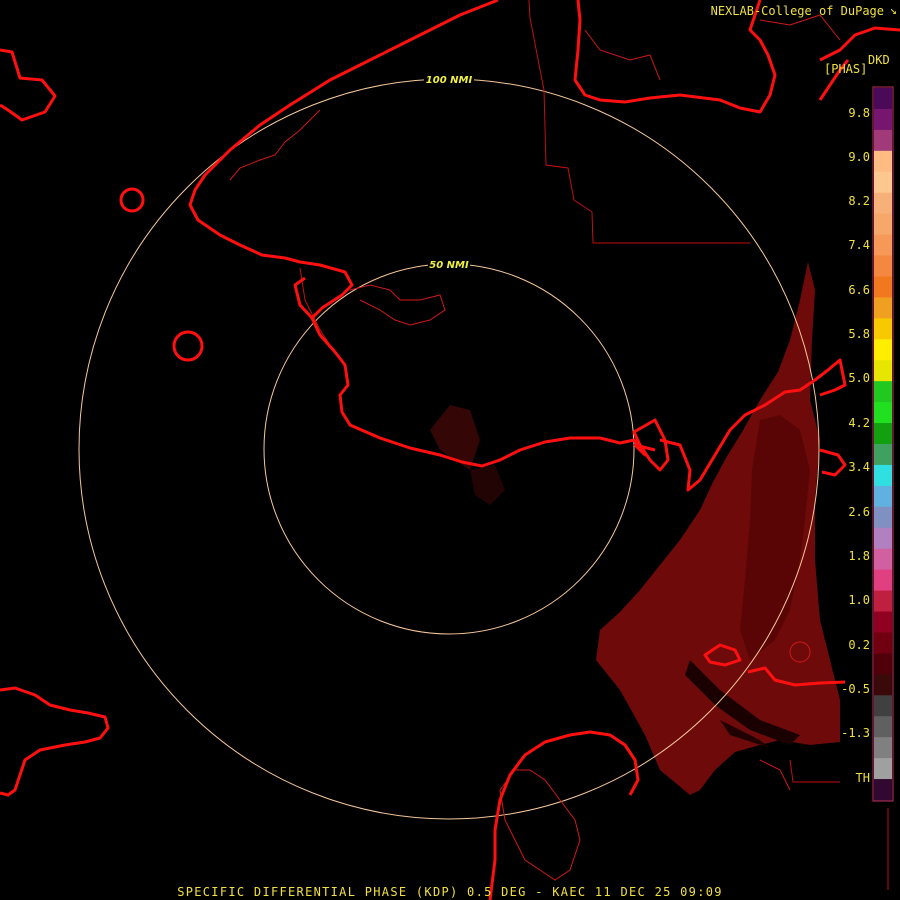 This screenshot has width=900, height=900. I want to click on legend-tick: 1.8, so click(859, 556).